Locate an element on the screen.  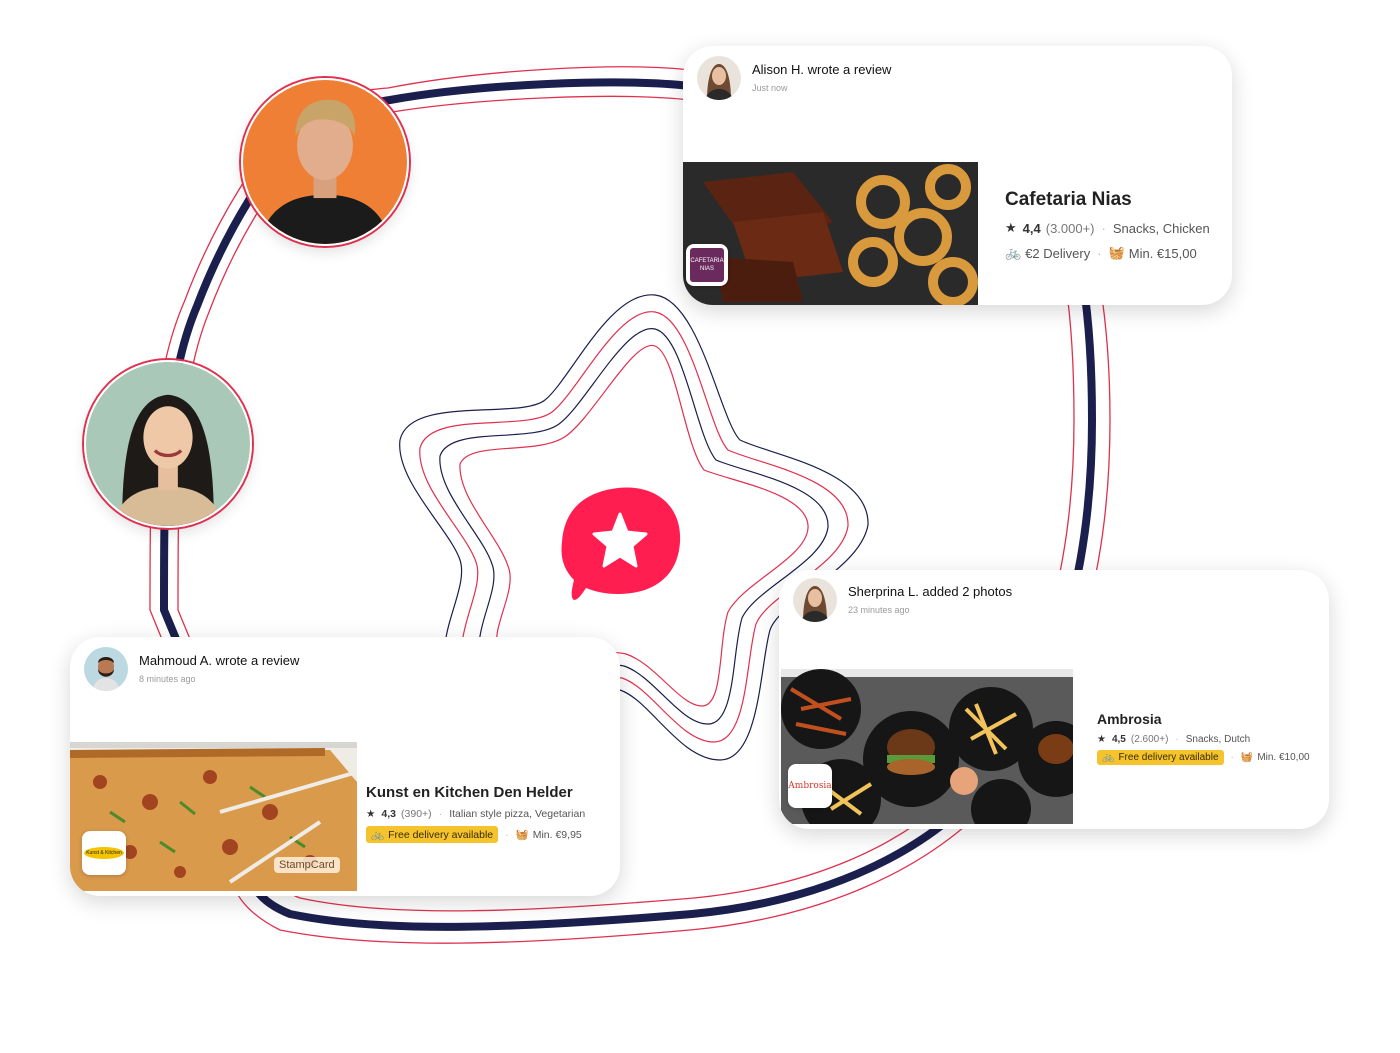
card-header: Mahmoud A. wrote a review 8 minutes ago is located at coordinates (191, 669).